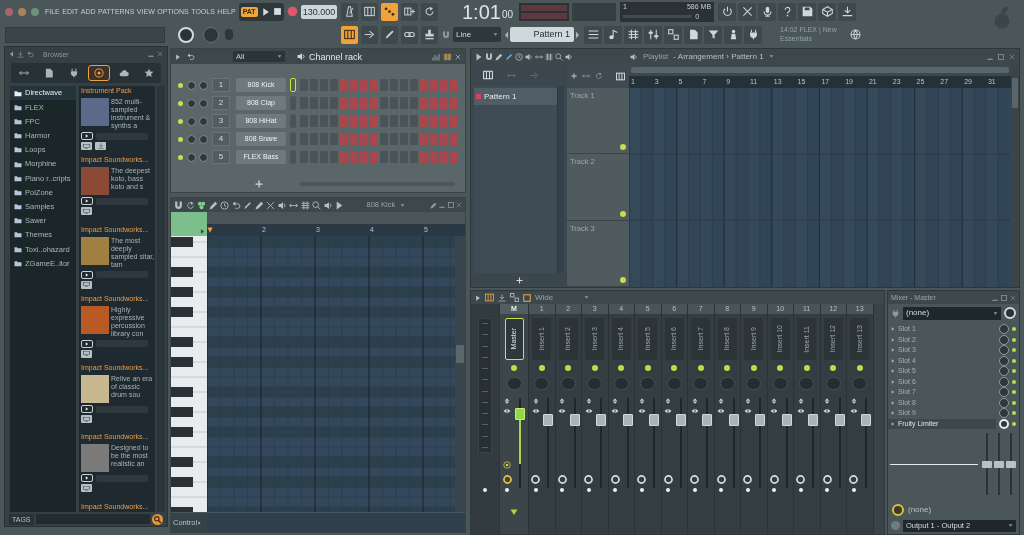 This screenshot has width=1024, height=535. Describe the element at coordinates (409, 11) in the screenshot. I see `keys-plus-icon` at that location.